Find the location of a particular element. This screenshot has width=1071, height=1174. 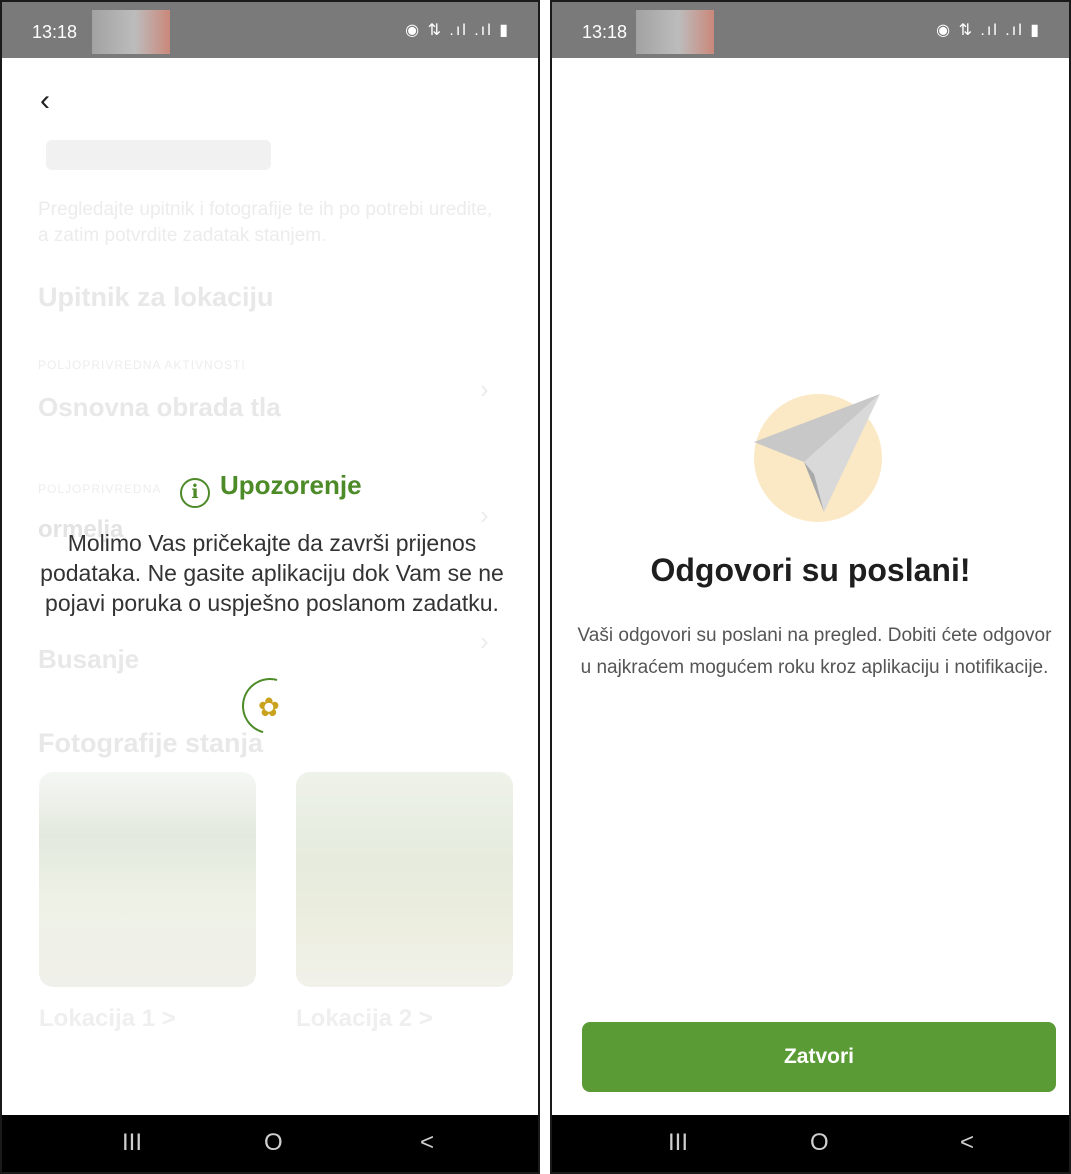

item-category: POLJOPRIVREDNA AKTIVNOSTI is located at coordinates (142, 365).